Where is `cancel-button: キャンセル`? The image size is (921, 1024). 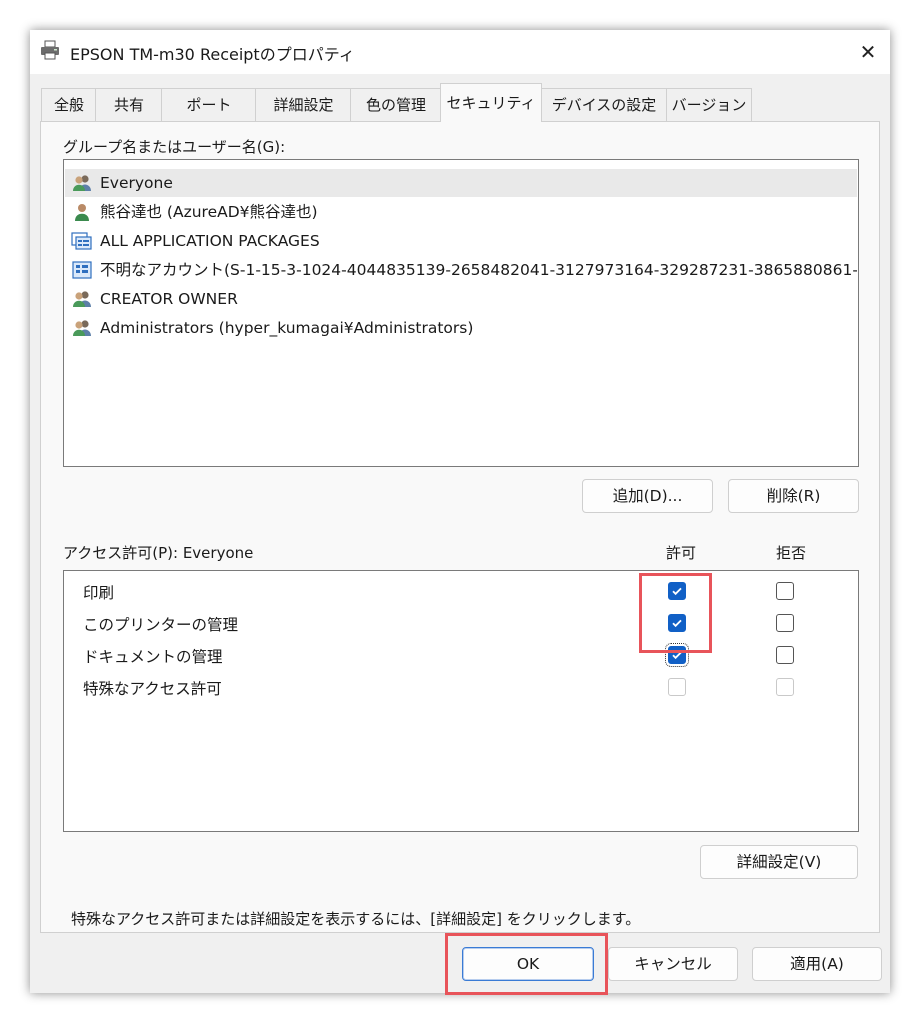
cancel-button: キャンセル is located at coordinates (673, 964).